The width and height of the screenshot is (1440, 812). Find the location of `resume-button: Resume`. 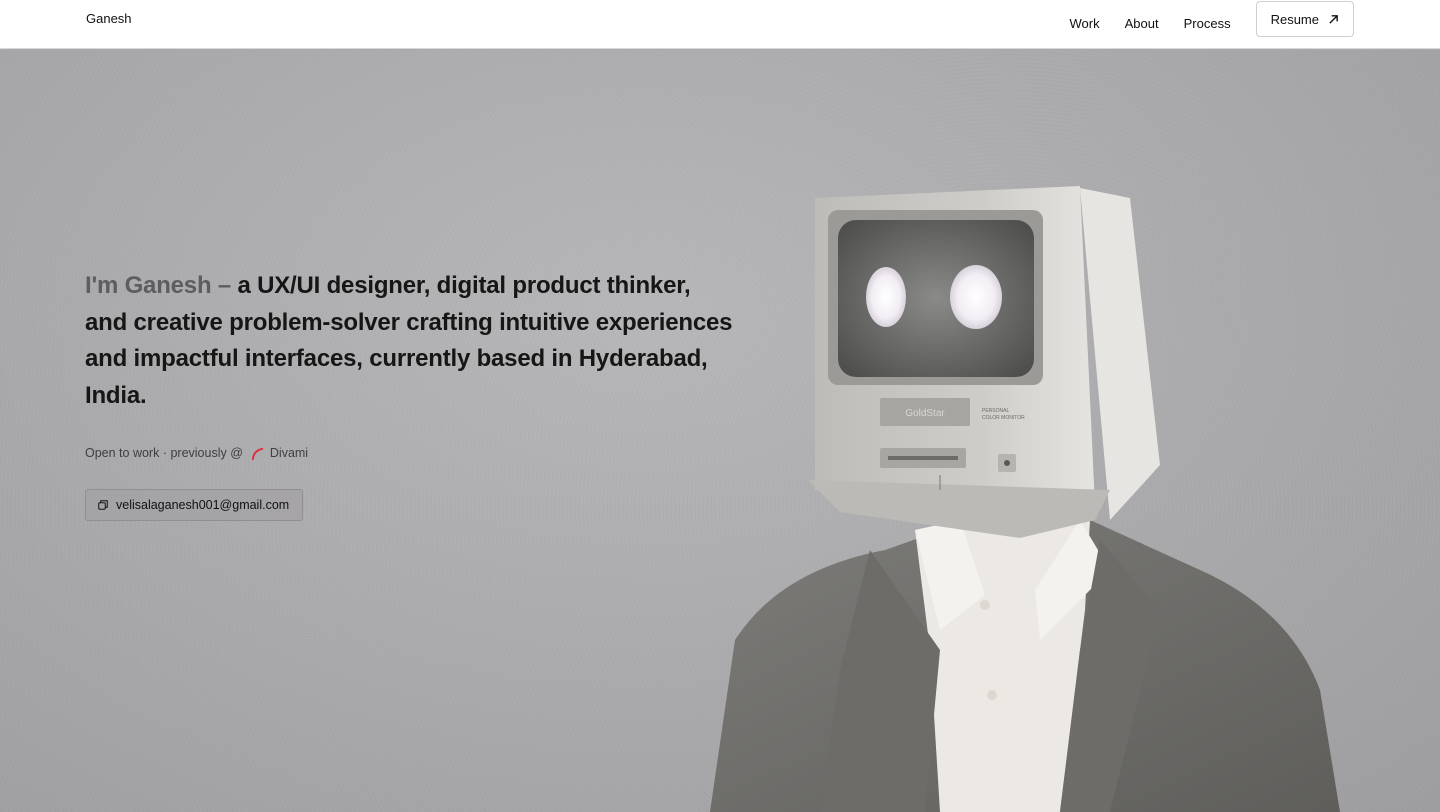

resume-button: Resume is located at coordinates (1304, 19).